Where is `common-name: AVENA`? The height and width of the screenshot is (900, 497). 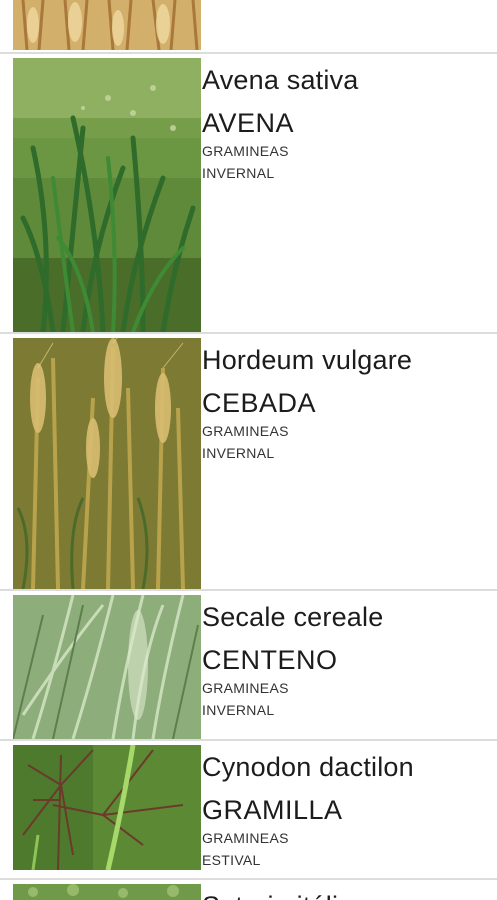
common-name: AVENA is located at coordinates (248, 123).